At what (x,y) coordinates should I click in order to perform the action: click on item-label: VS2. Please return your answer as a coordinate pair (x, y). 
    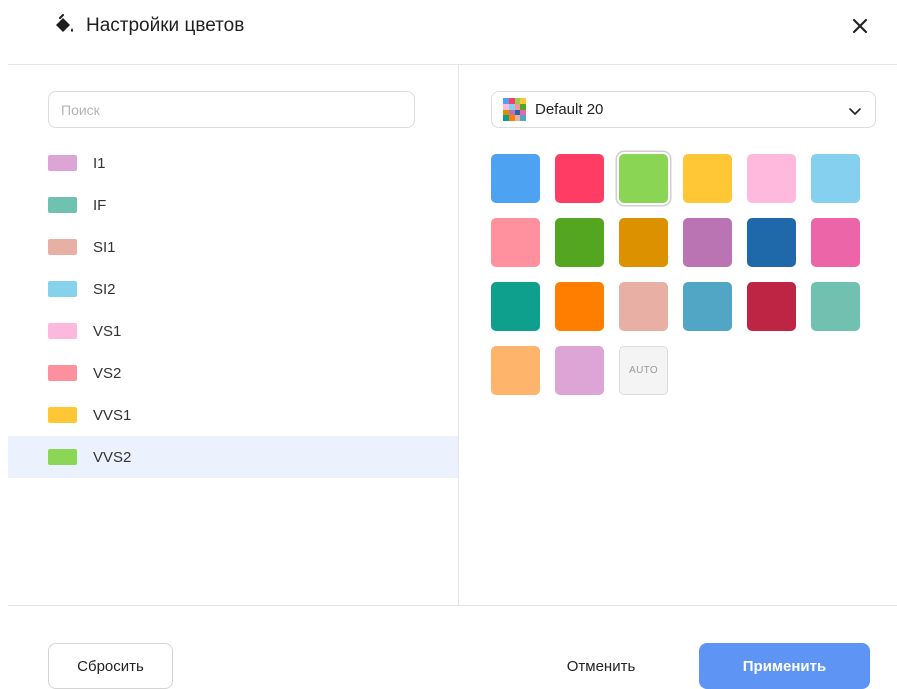
    Looking at the image, I should click on (107, 373).